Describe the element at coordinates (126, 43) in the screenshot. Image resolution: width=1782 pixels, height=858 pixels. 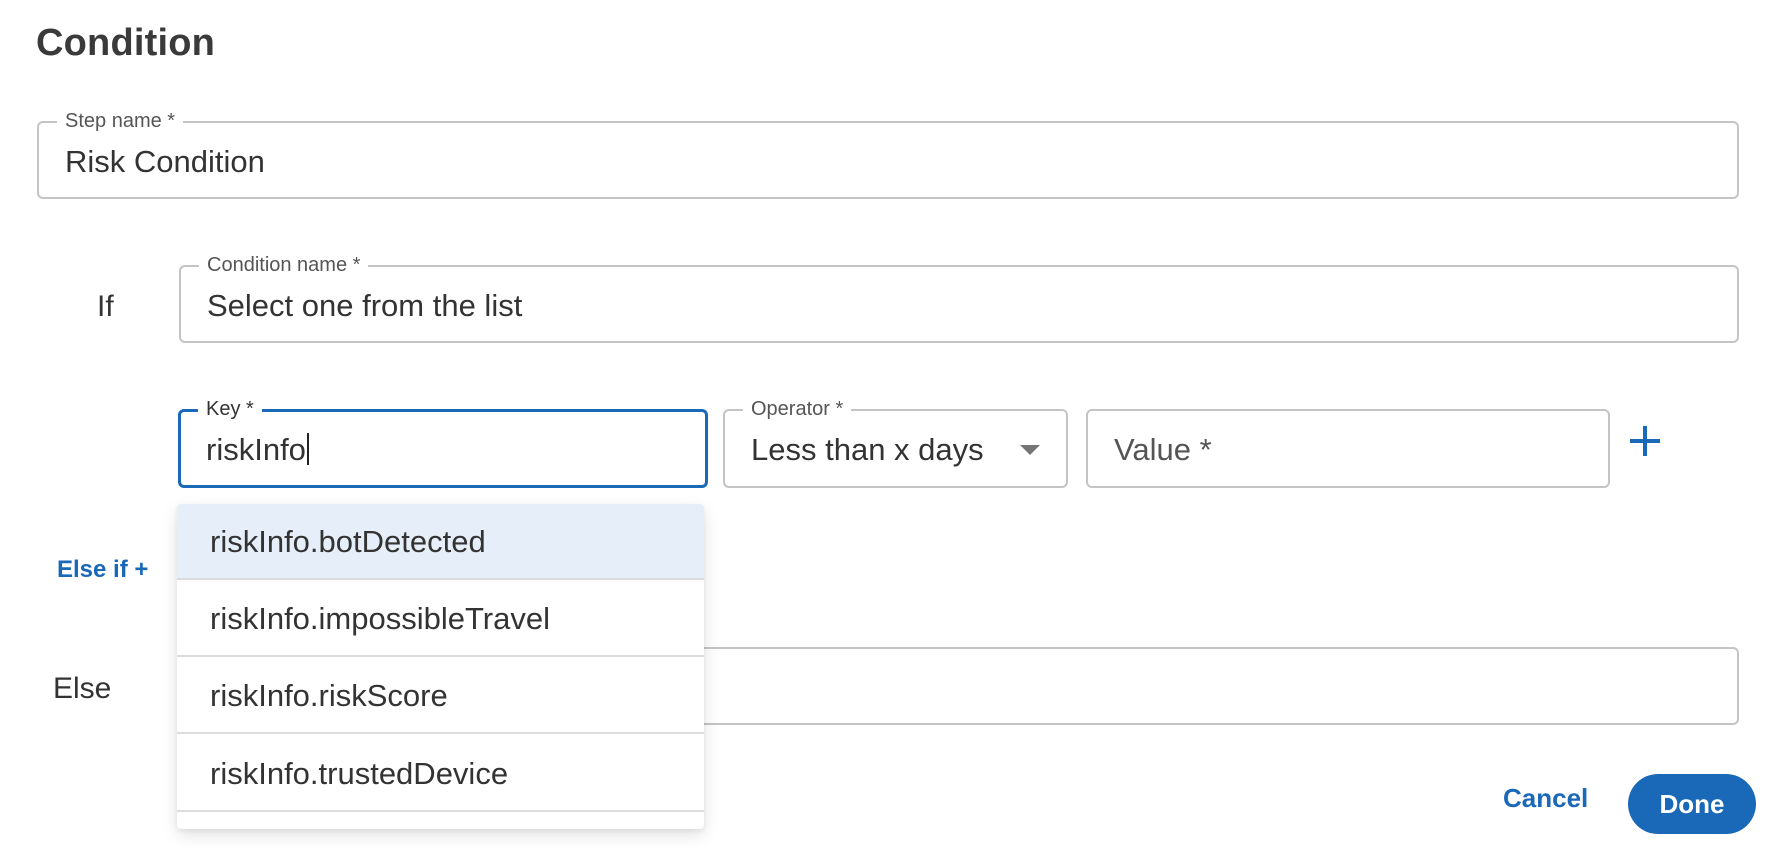
I see `page-title: Condition` at that location.